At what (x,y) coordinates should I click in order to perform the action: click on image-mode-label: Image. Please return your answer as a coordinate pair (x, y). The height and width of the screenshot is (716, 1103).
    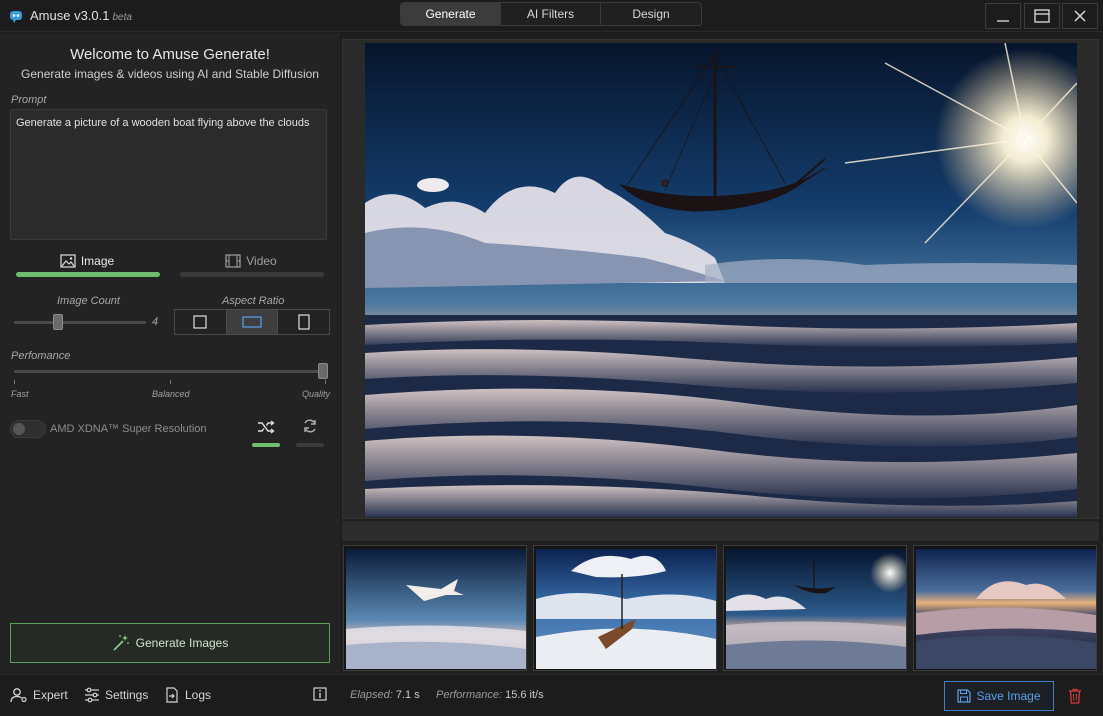
    Looking at the image, I should click on (97, 261).